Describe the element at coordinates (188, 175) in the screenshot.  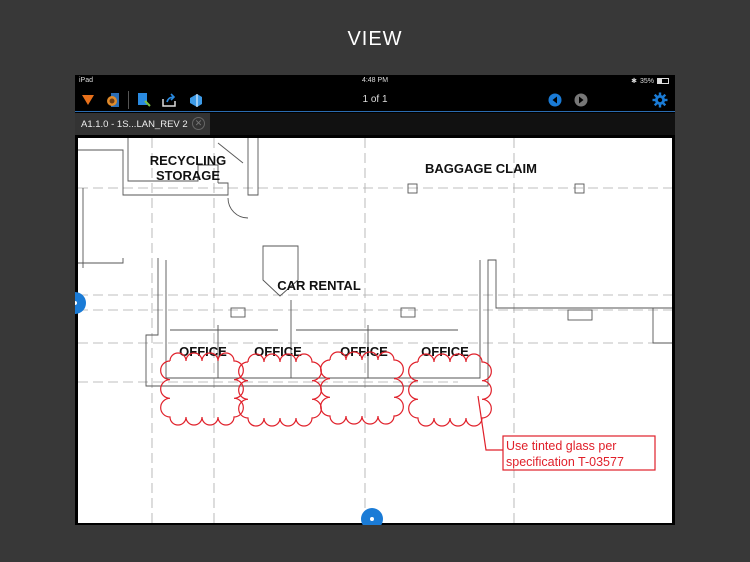
I see `room-label-storage: STORAGE` at that location.